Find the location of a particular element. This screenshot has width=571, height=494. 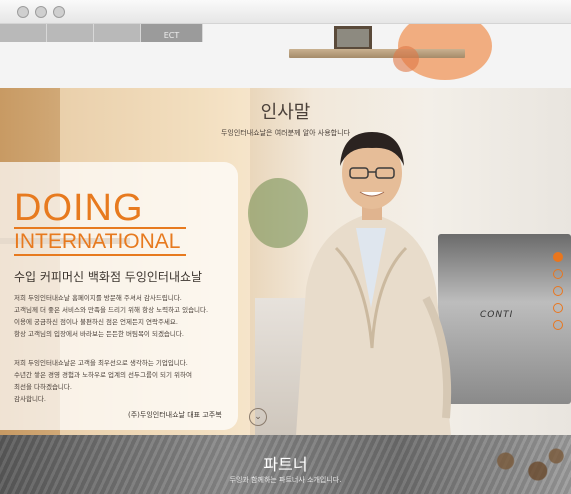

top-nav: ECT is located at coordinates (101, 33).